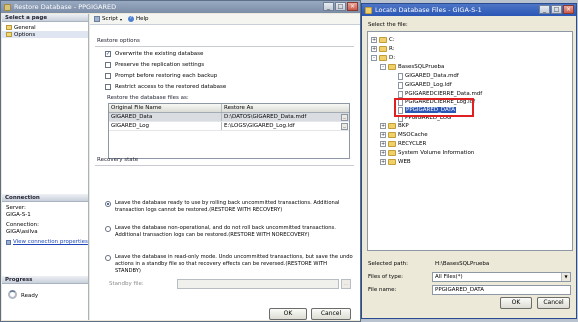 This screenshot has height=322, width=578. I want to click on standby-file-input, so click(258, 284).